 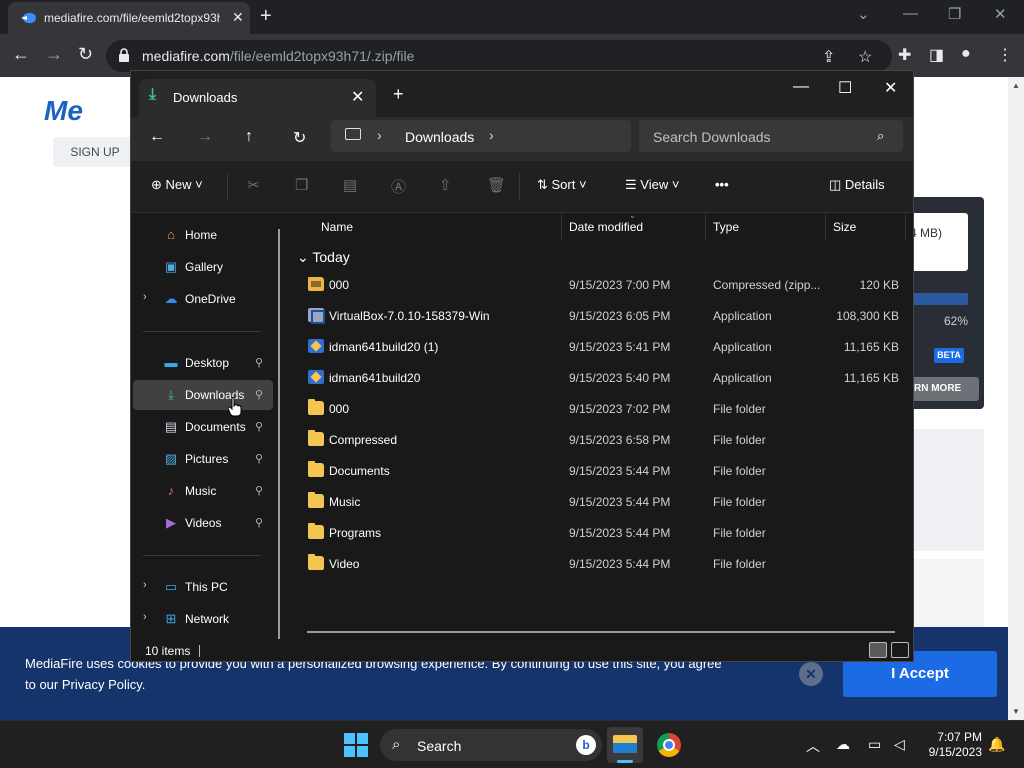 What do you see at coordinates (771, 136) in the screenshot?
I see `explorer-search-box: Search Downloads ⌕` at bounding box center [771, 136].